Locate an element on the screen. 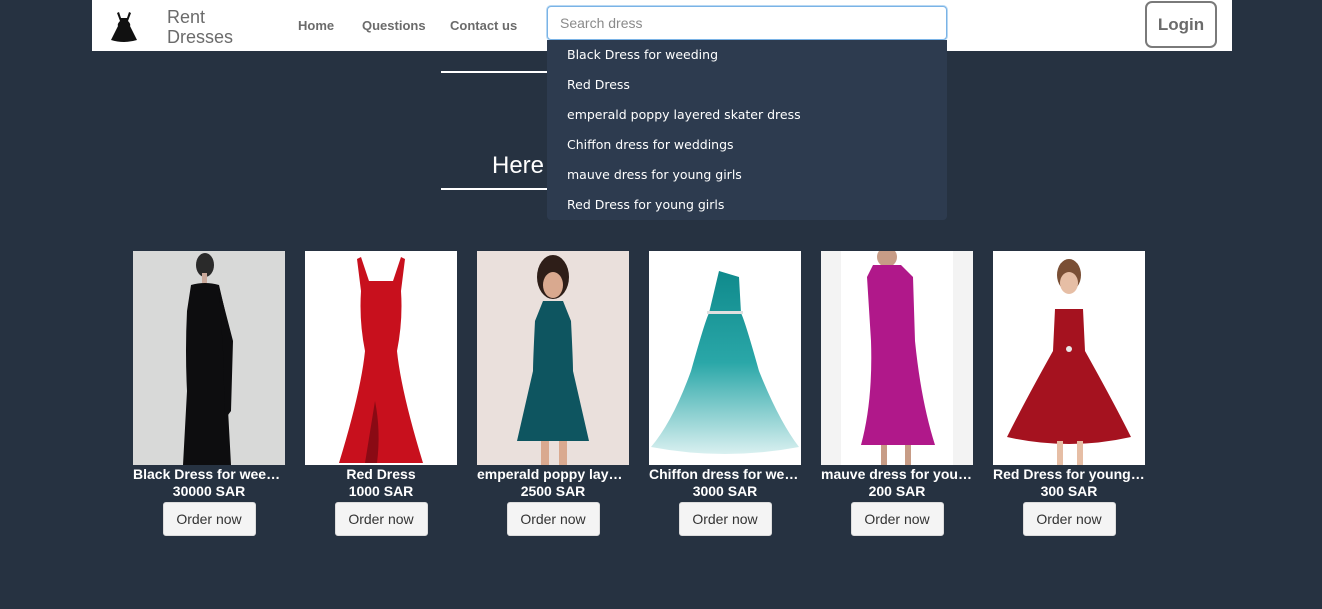 Image resolution: width=1322 pixels, height=609 pixels. brand-name: Rent Dresses is located at coordinates (200, 27).